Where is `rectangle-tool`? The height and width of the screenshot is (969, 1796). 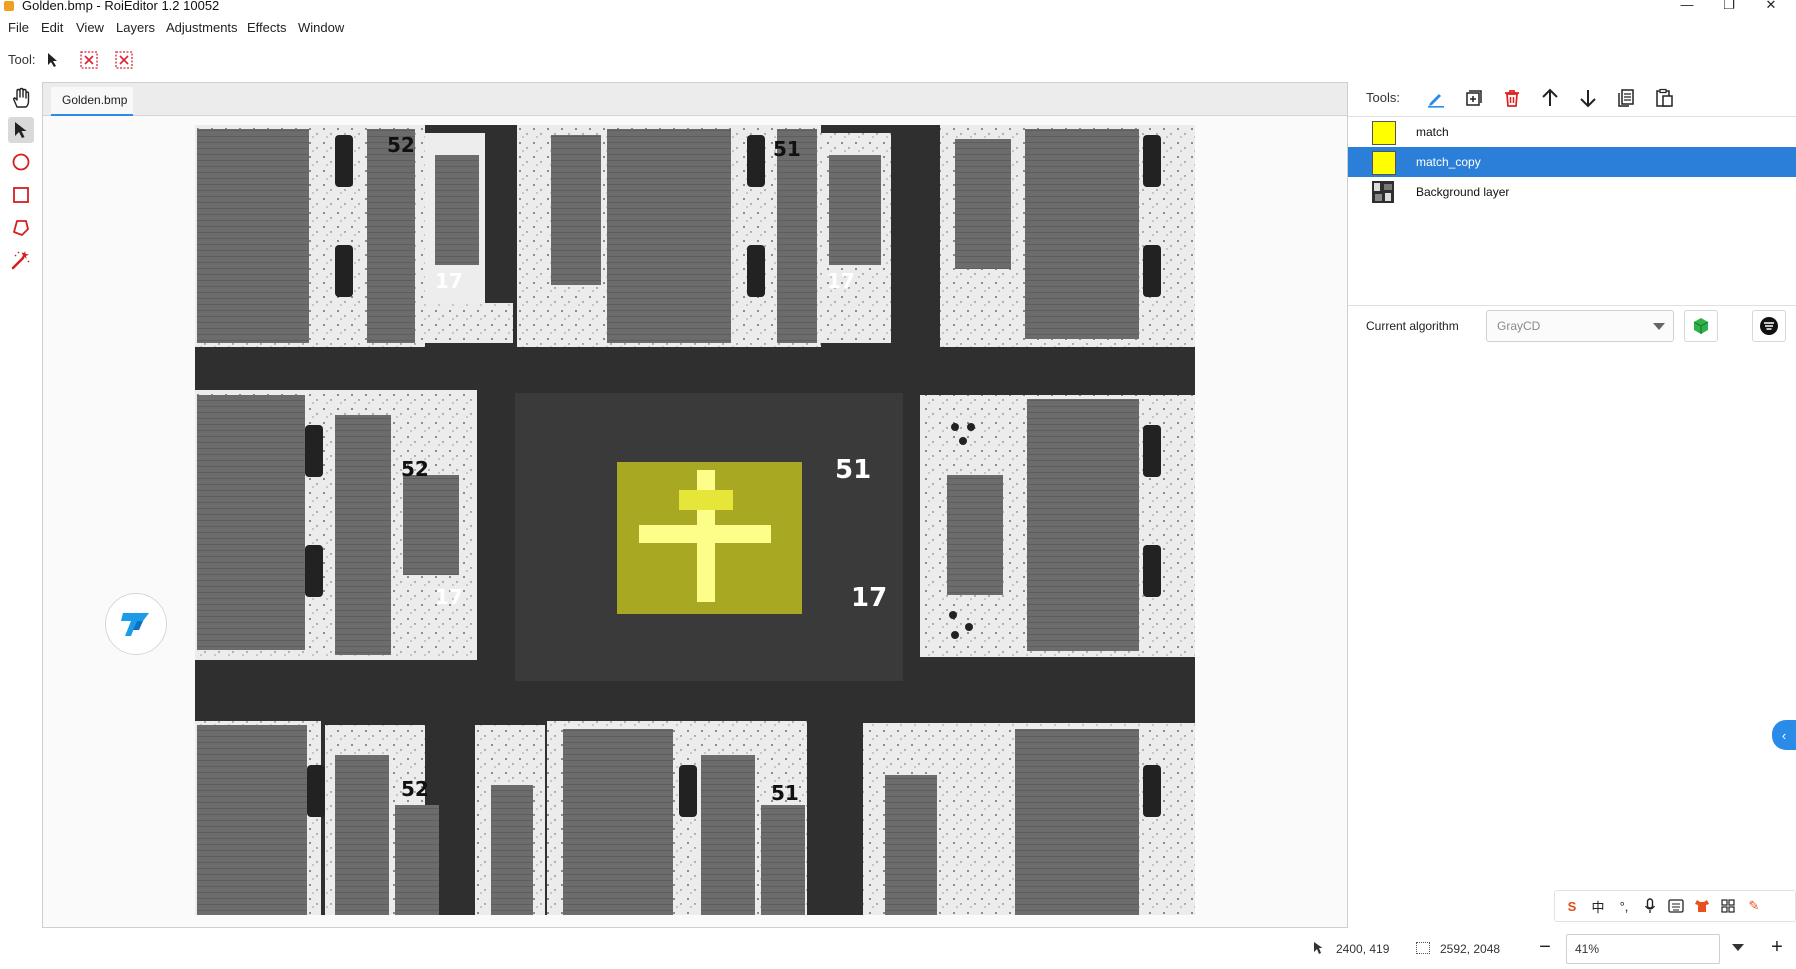
rectangle-tool is located at coordinates (21, 195).